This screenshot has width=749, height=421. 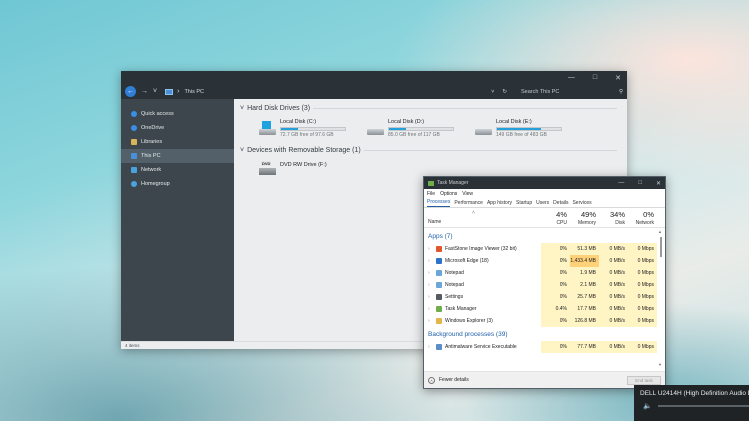 I want to click on group-removable-storage: ˅ Devices with Removable Storage (1), so click(x=433, y=150).